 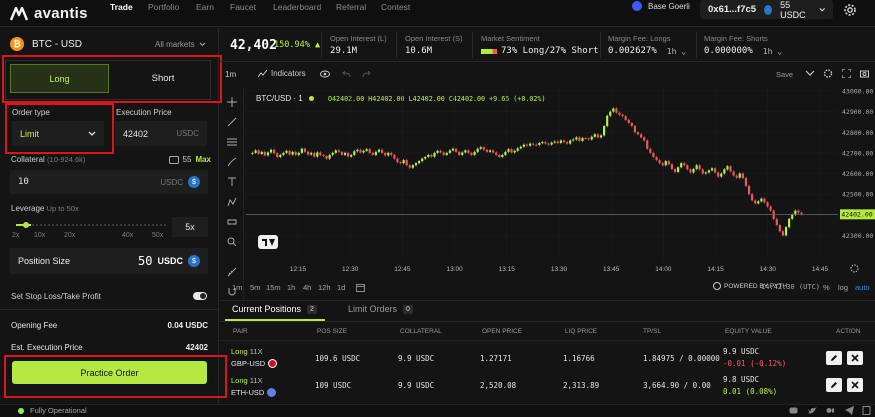 I want to click on status-dot-icon, so click(x=21, y=410).